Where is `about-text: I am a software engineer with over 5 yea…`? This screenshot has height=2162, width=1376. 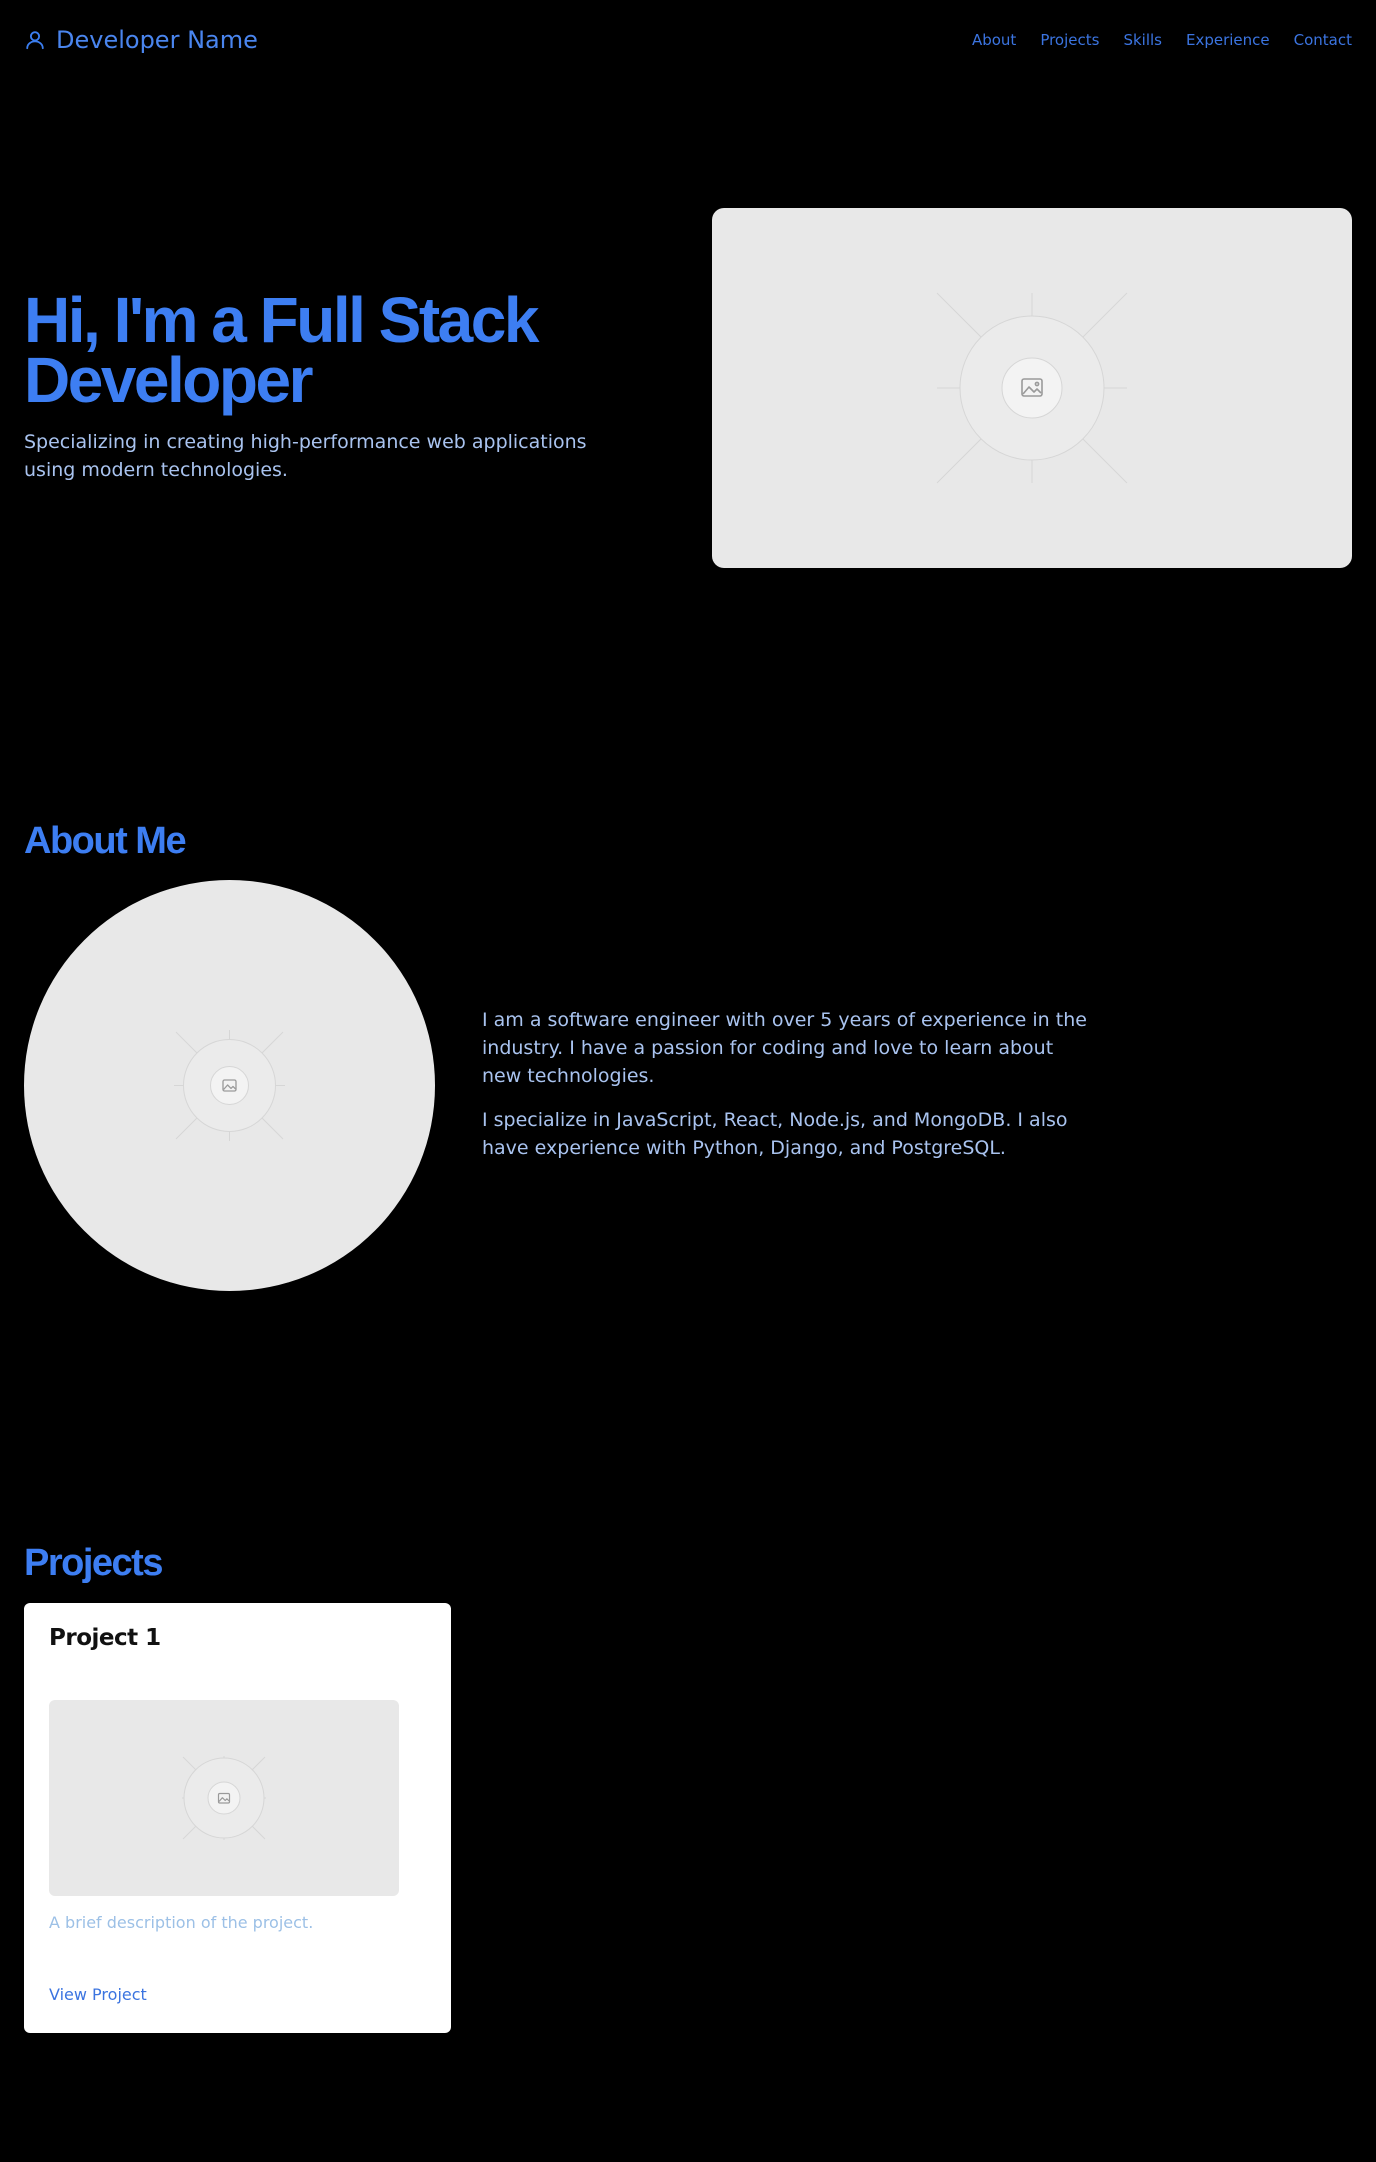 about-text: I am a software engineer with over 5 yea… is located at coordinates (787, 1092).